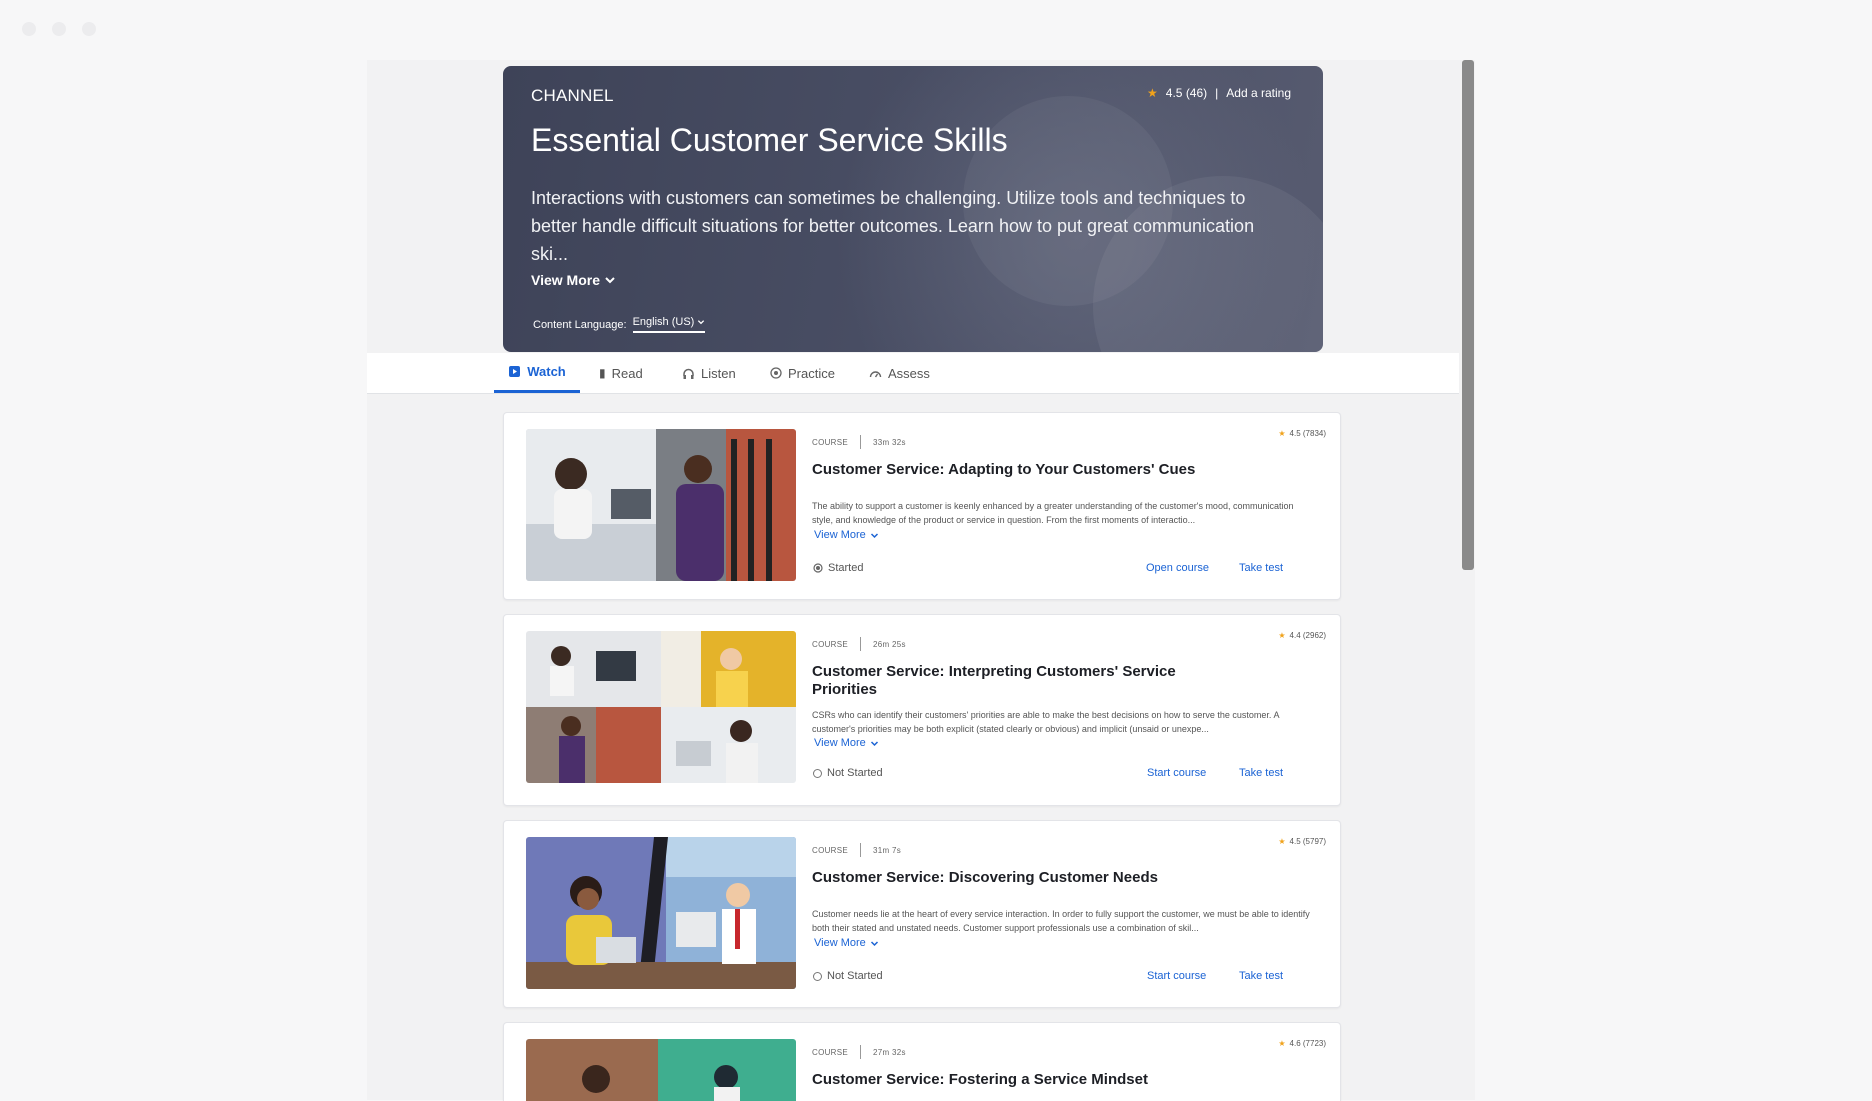 The image size is (1872, 1101). I want to click on course-duration: 33m 32s, so click(889, 442).